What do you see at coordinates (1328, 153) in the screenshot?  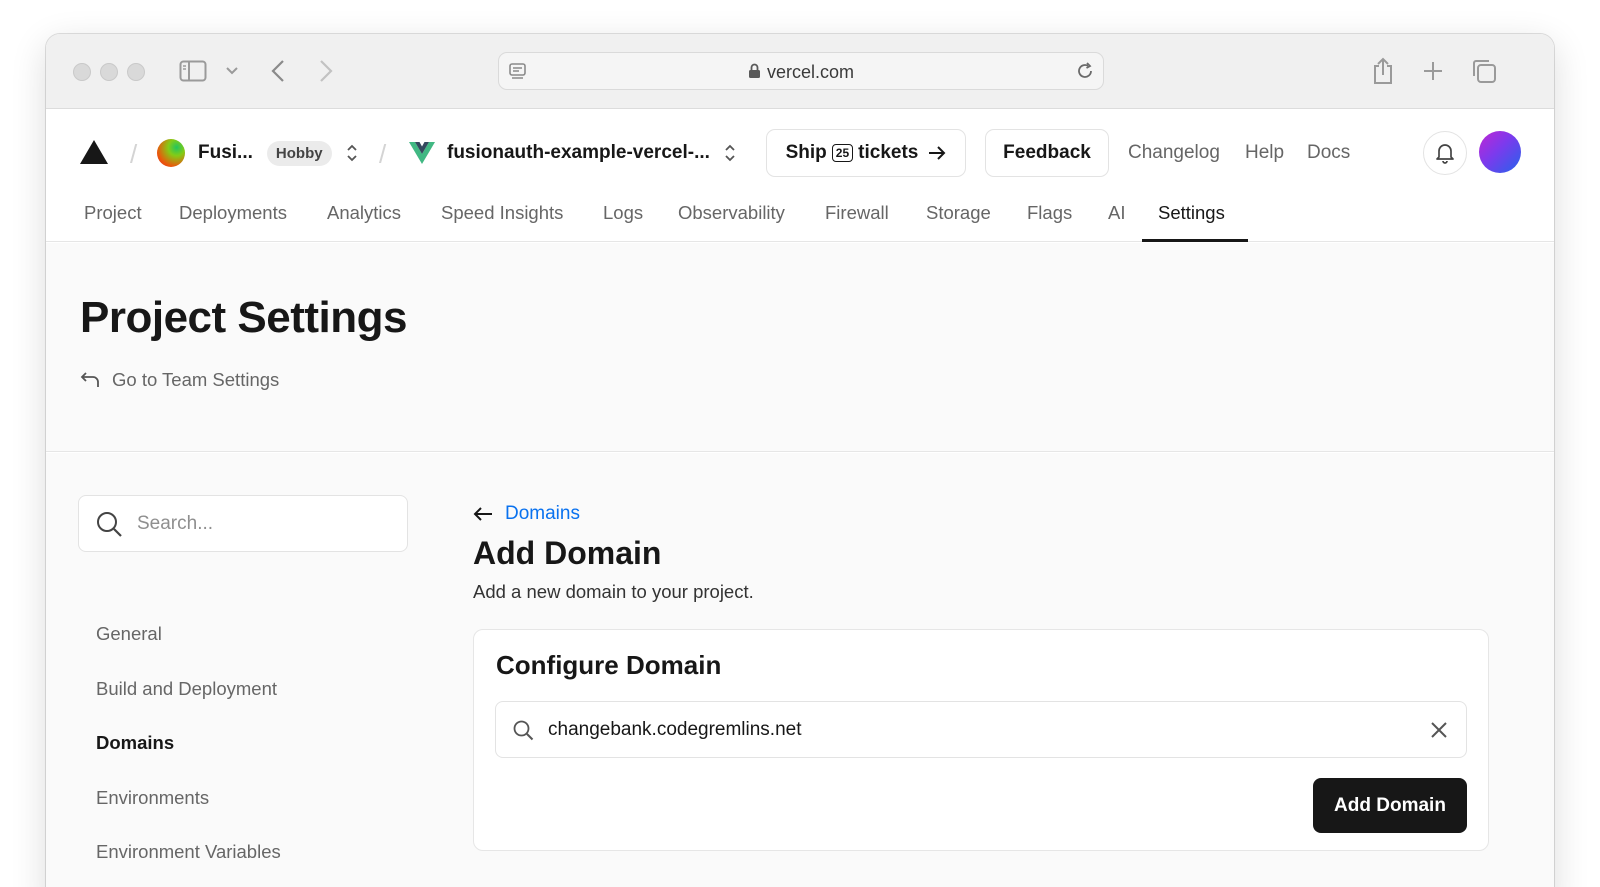 I see `docs-link: Docs` at bounding box center [1328, 153].